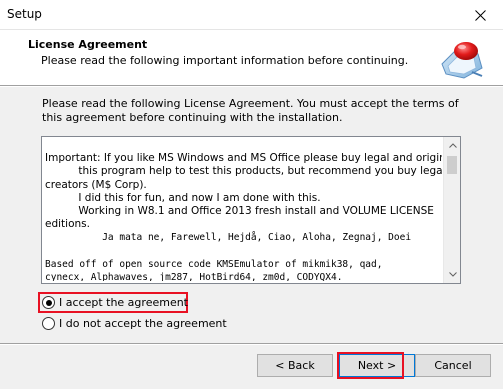  Describe the element at coordinates (48, 302) in the screenshot. I see `accept-radio` at that location.